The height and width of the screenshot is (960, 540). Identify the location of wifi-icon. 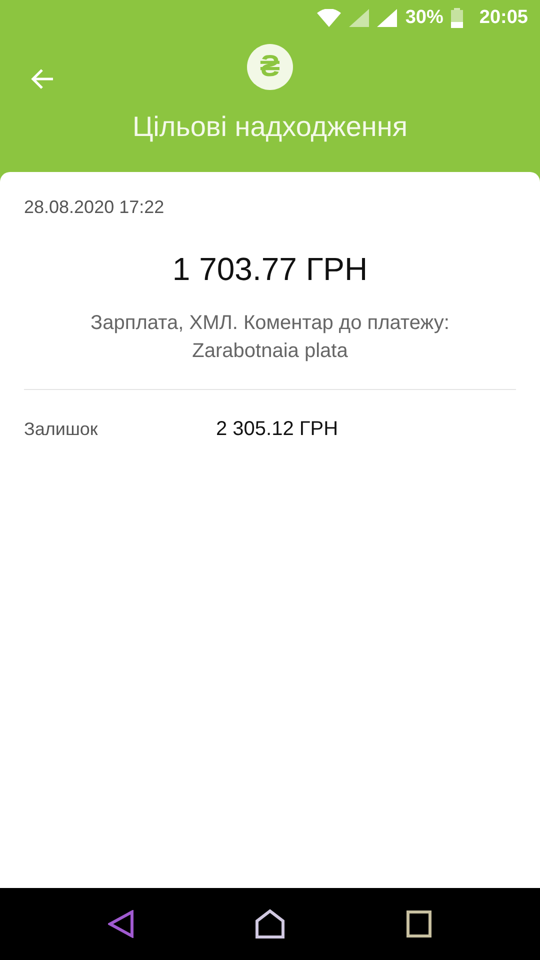
(329, 18).